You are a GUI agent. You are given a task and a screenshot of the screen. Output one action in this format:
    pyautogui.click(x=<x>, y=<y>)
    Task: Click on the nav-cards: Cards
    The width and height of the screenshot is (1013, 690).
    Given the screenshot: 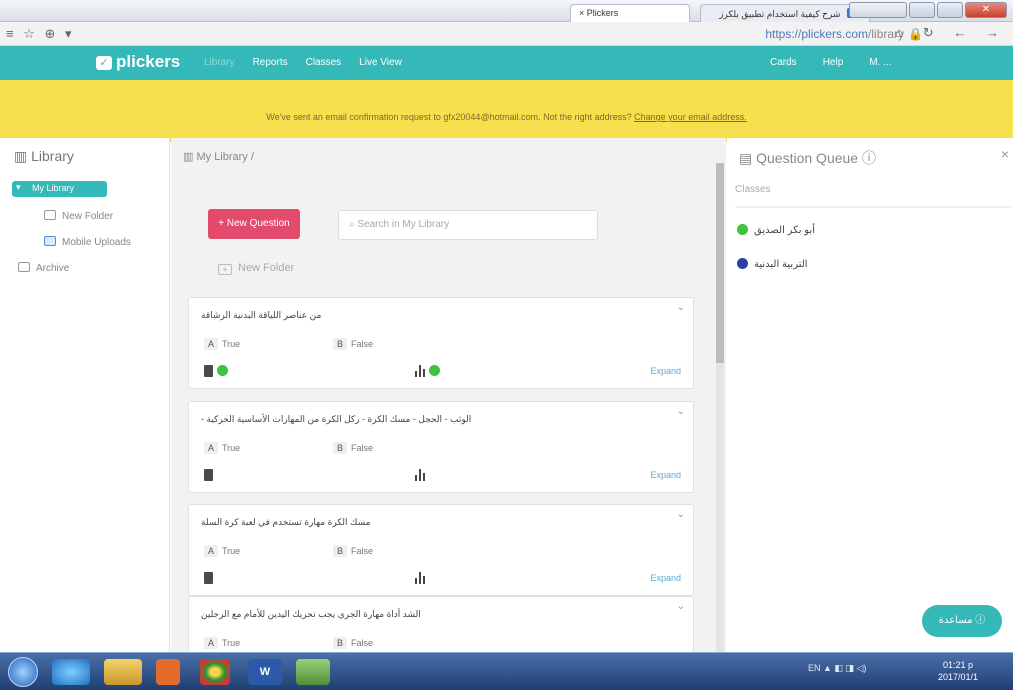 What is the action you would take?
    pyautogui.click(x=783, y=62)
    